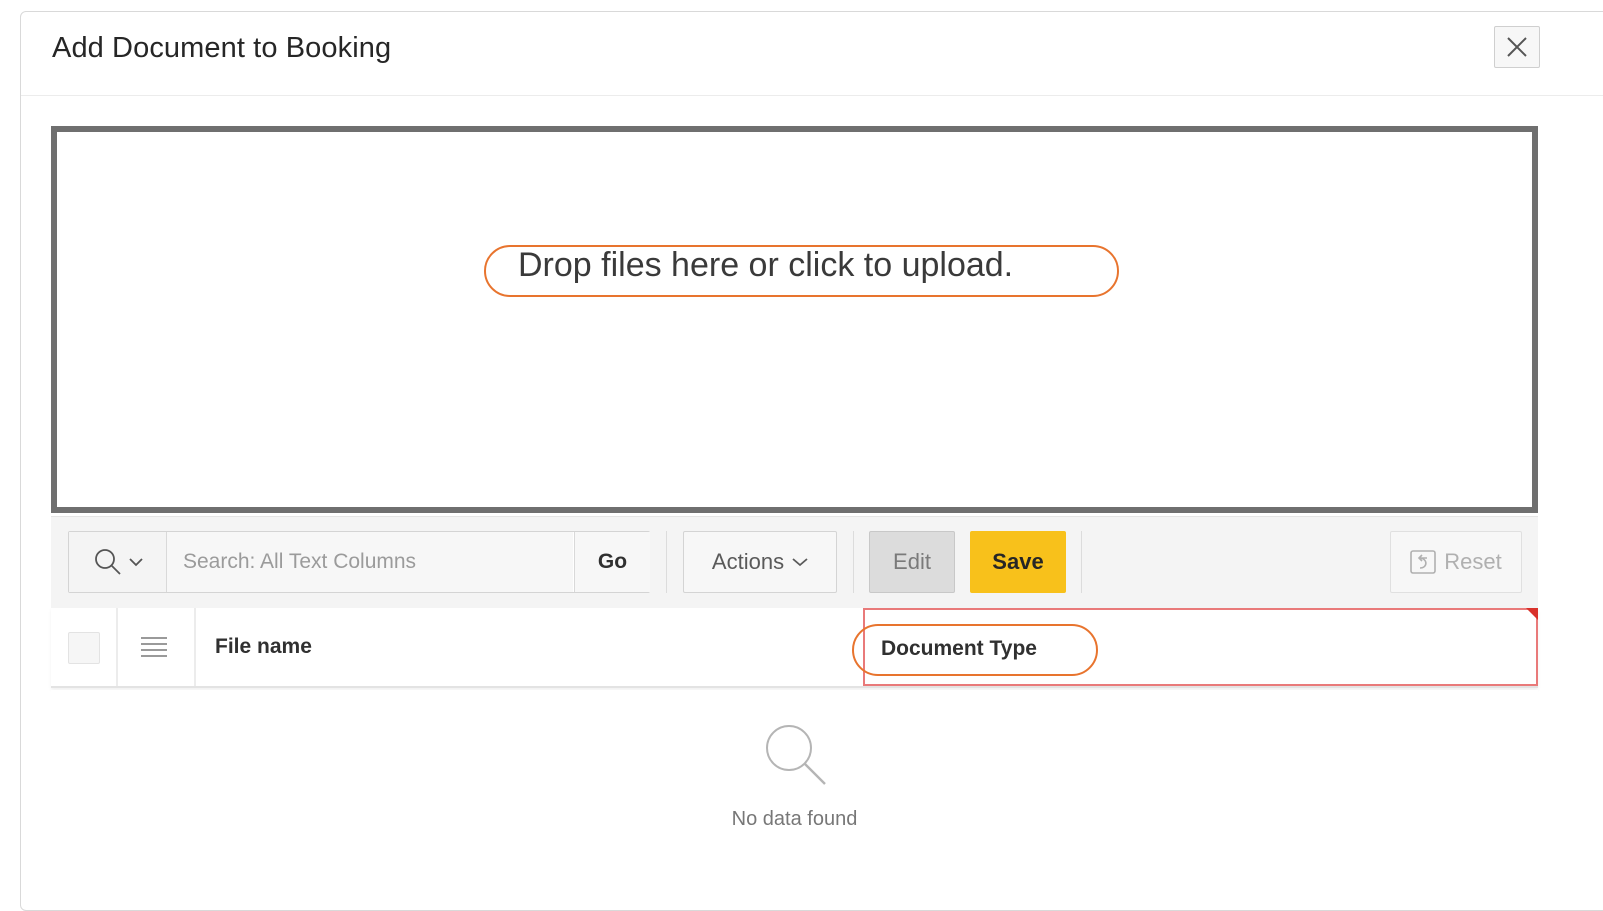  Describe the element at coordinates (222, 48) in the screenshot. I see `dialog-title: Add Document to Booking` at that location.